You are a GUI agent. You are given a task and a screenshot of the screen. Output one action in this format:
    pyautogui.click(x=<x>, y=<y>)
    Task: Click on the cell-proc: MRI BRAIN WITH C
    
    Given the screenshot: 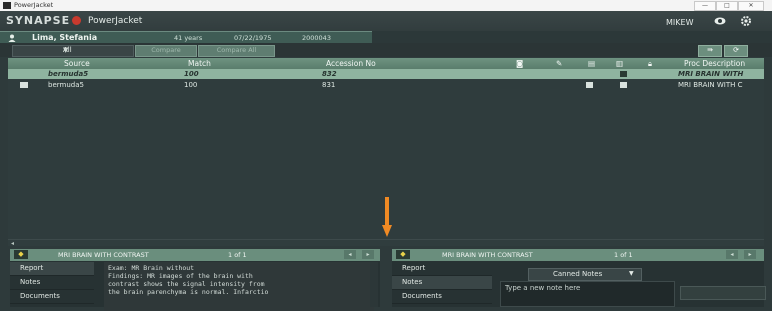 What is the action you would take?
    pyautogui.click(x=710, y=85)
    